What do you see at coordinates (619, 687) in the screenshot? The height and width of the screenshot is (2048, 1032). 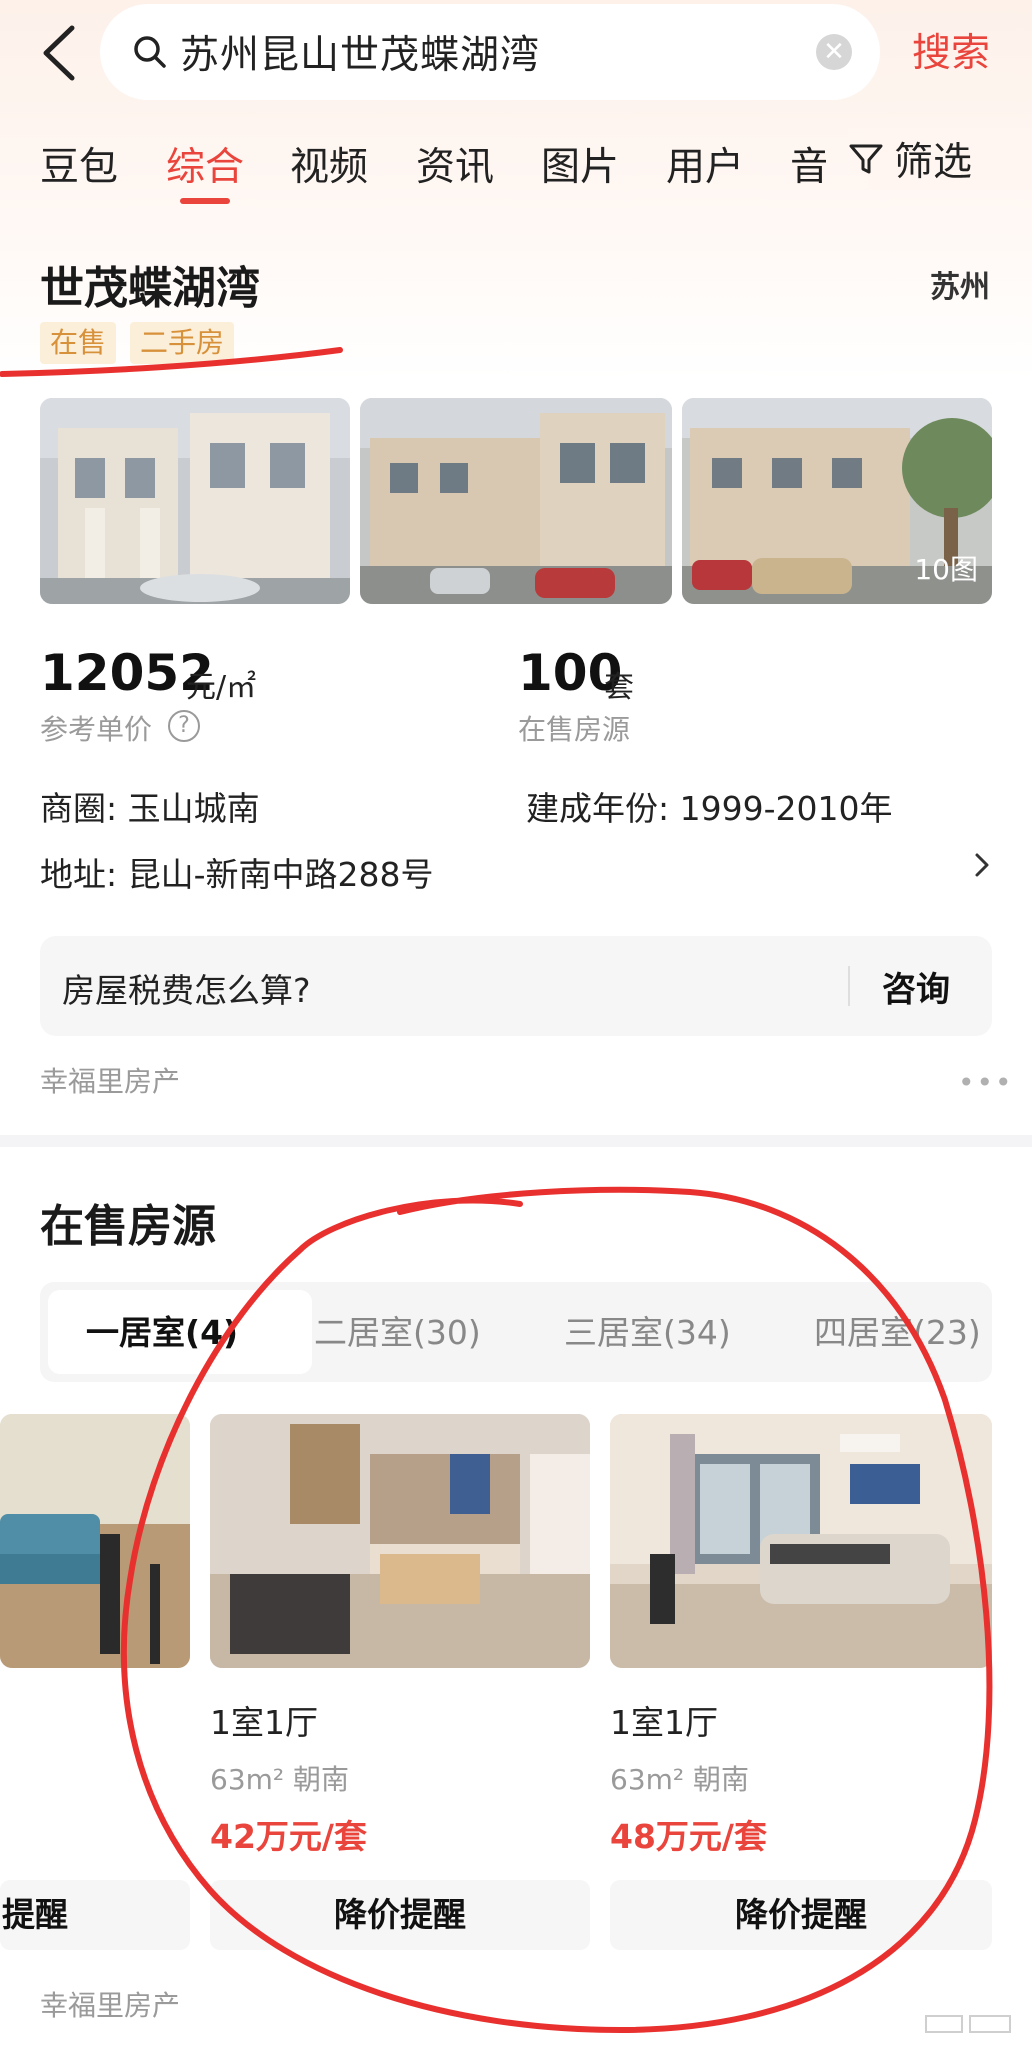 I see `listing-count-unit: 套` at bounding box center [619, 687].